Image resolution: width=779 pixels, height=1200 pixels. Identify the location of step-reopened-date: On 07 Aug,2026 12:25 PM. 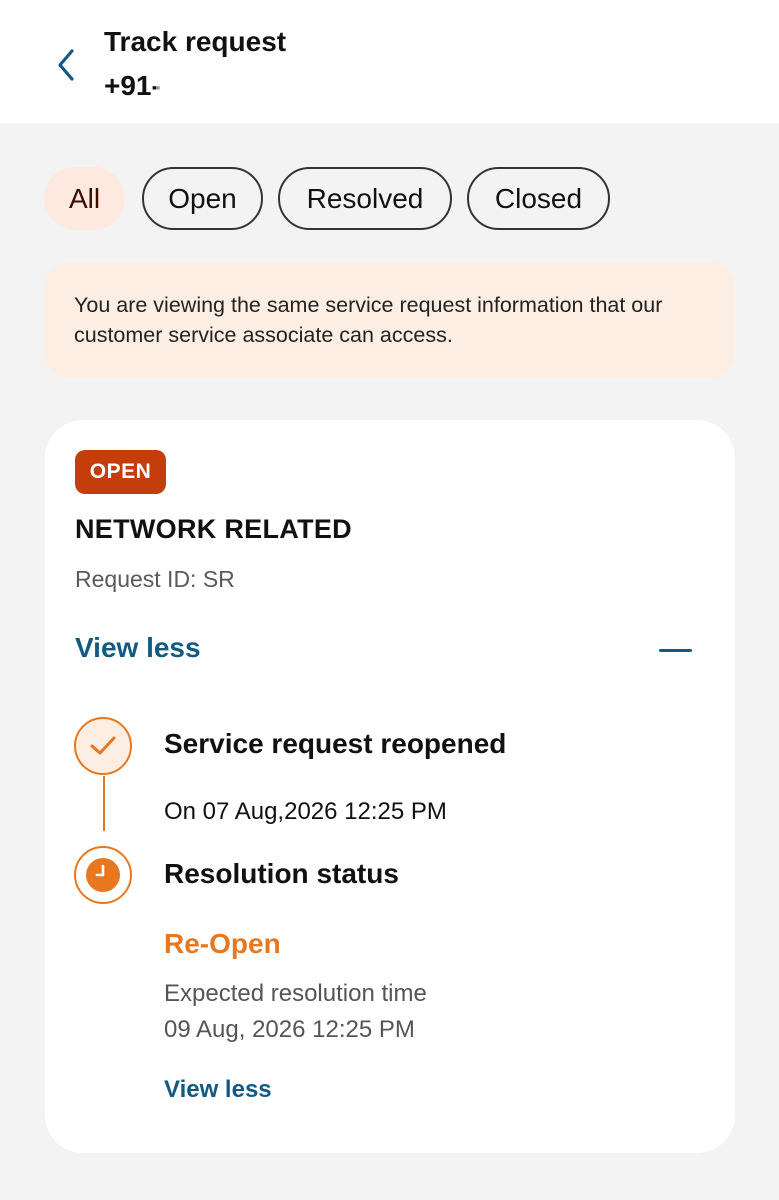
(305, 811).